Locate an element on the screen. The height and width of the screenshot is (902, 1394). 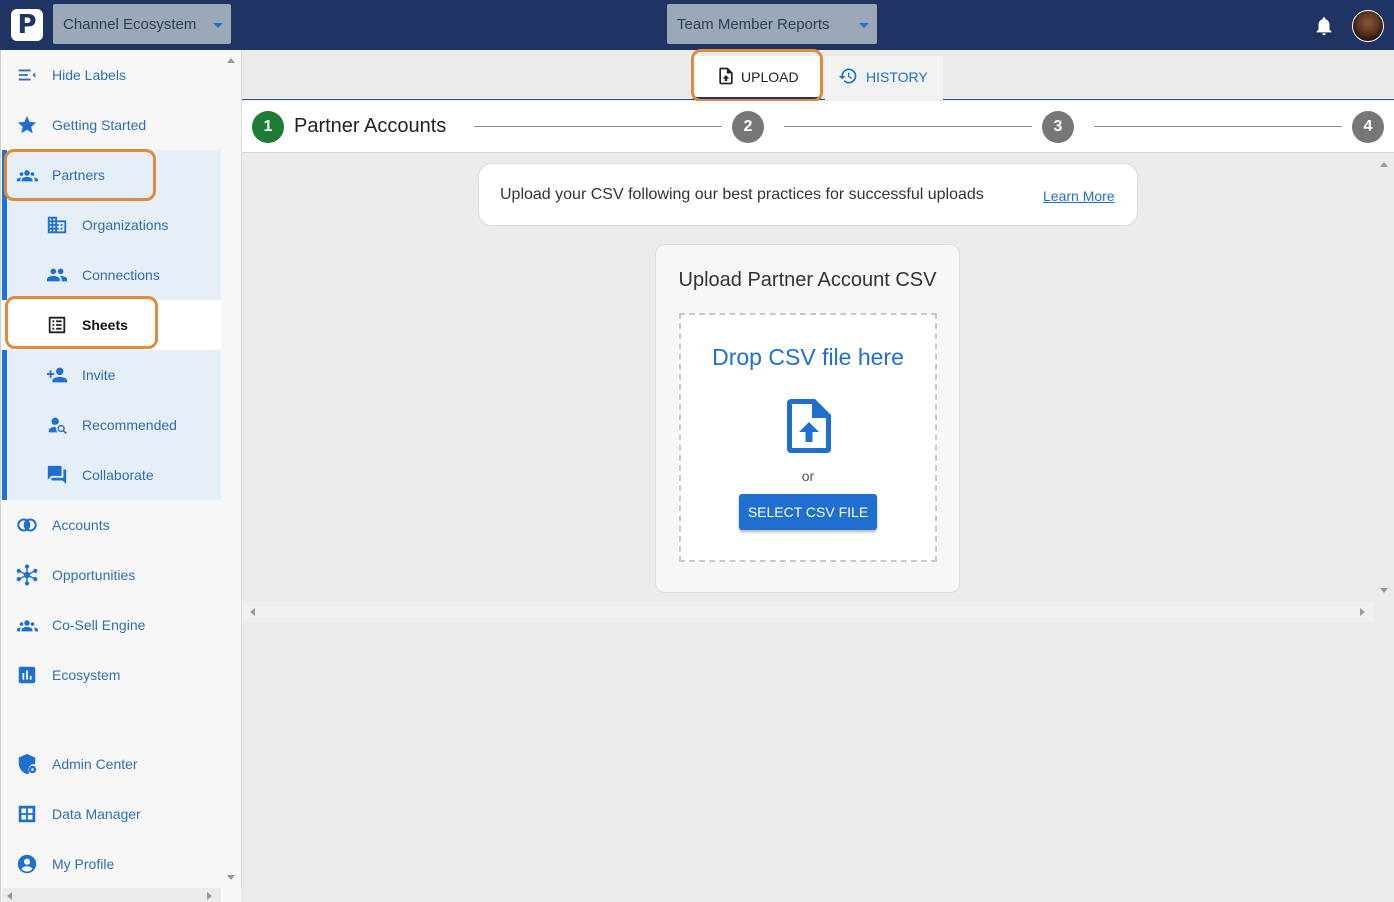
sidebar-item-collaborate: Collaborate is located at coordinates (111, 475).